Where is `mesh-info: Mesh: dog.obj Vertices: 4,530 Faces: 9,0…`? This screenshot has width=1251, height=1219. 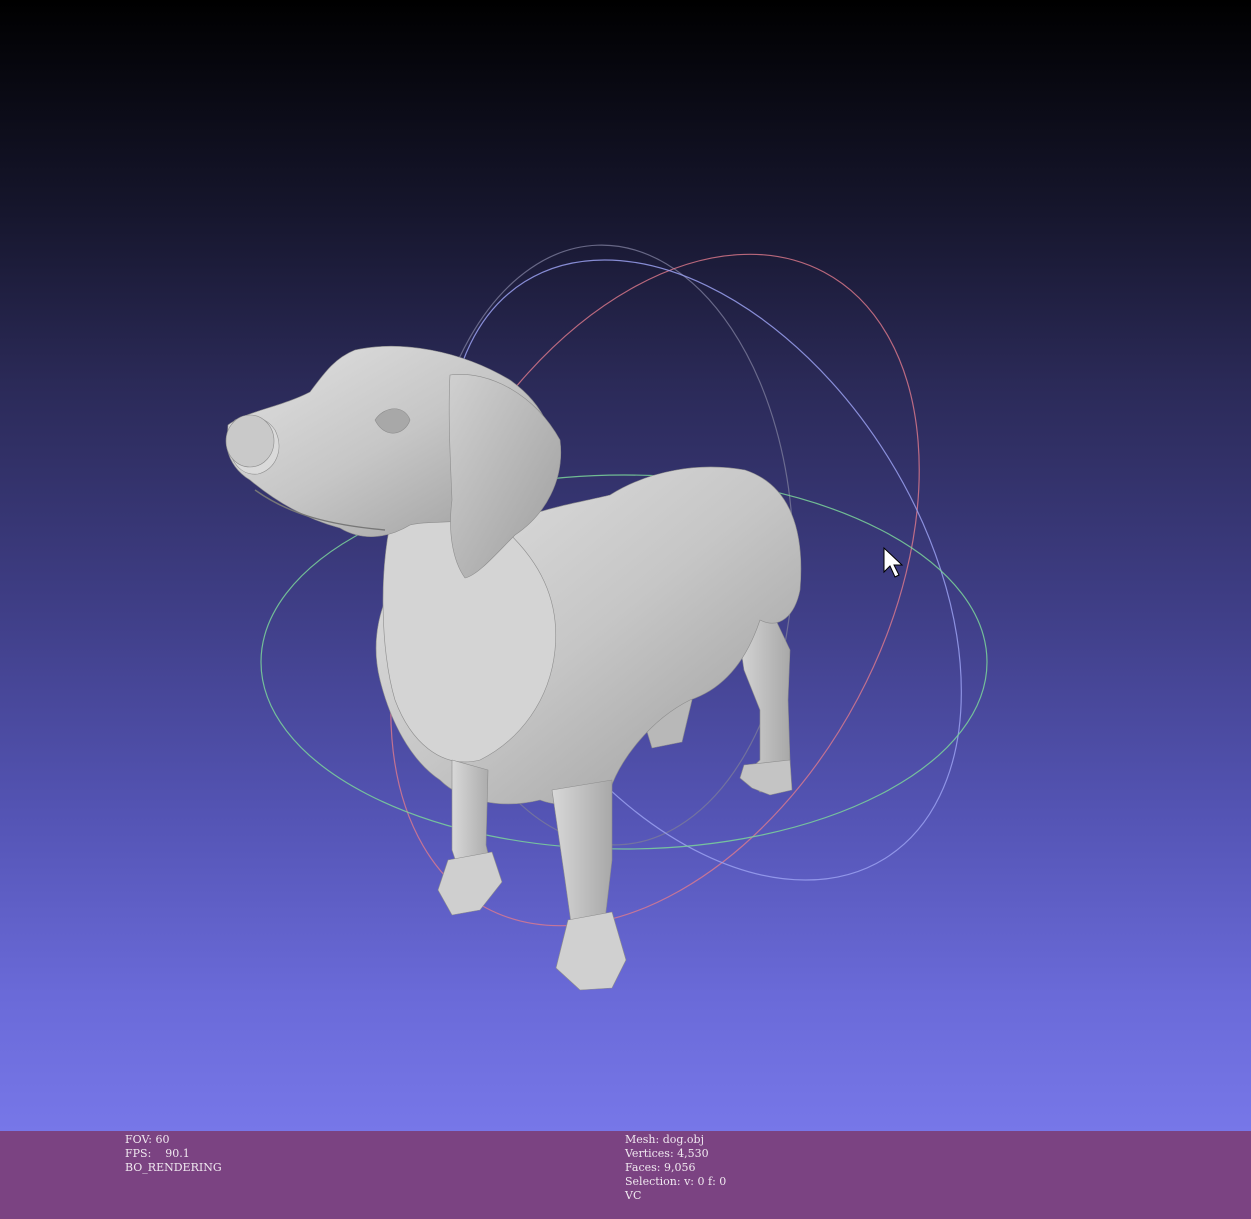
mesh-info: Mesh: dog.obj Vertices: 4,530 Faces: 9,0… is located at coordinates (675, 1168).